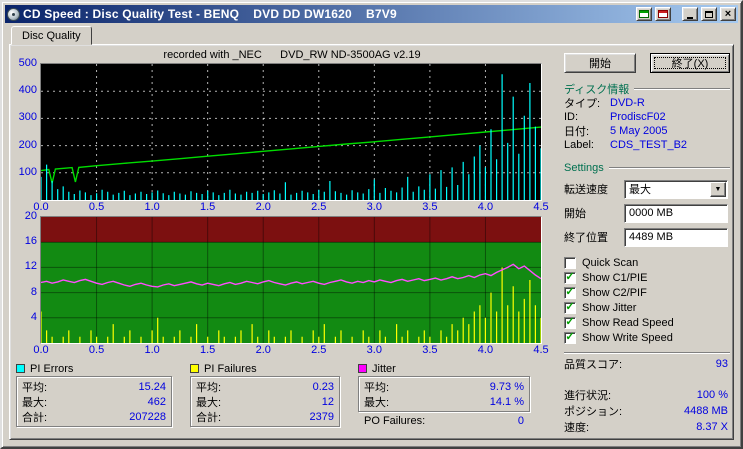  I want to click on combo-dropdown-button: ▼, so click(718, 189).